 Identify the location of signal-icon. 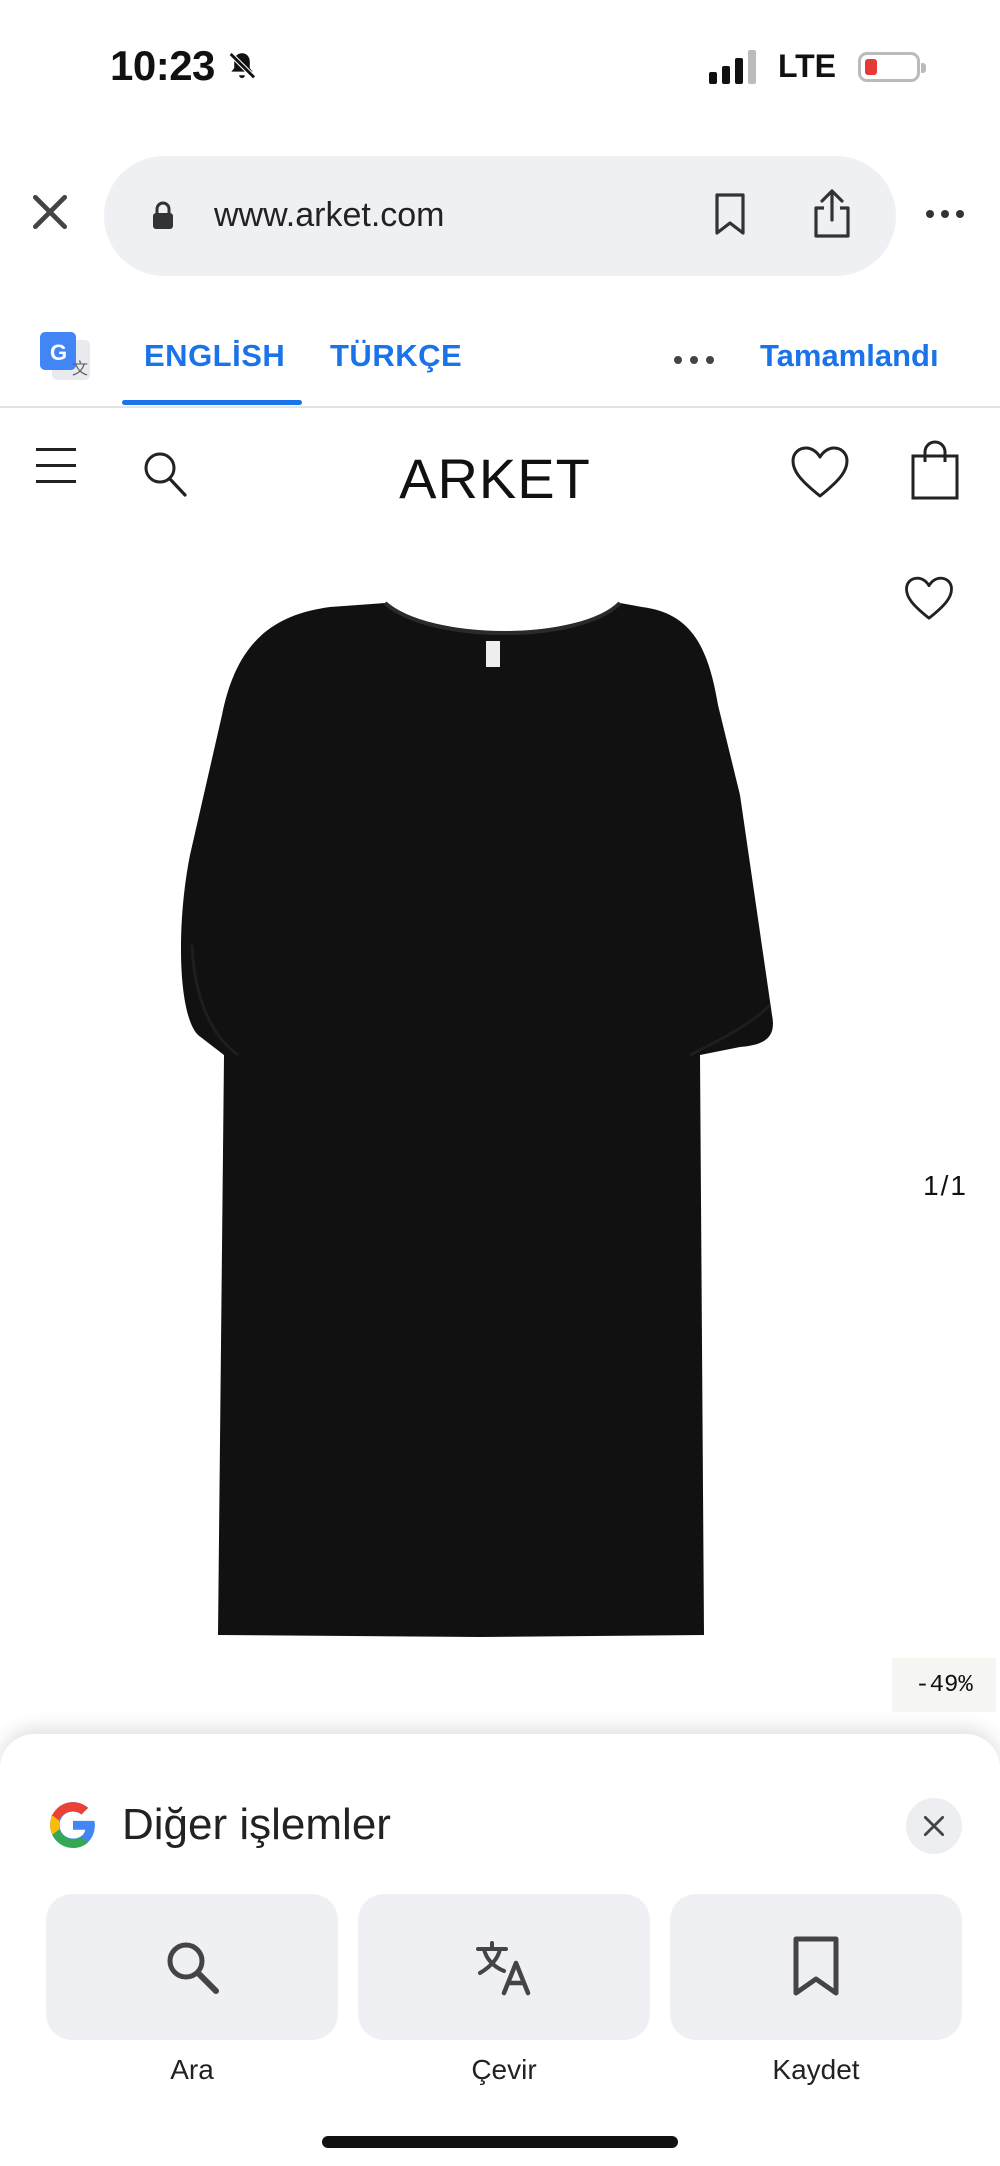
(732, 66).